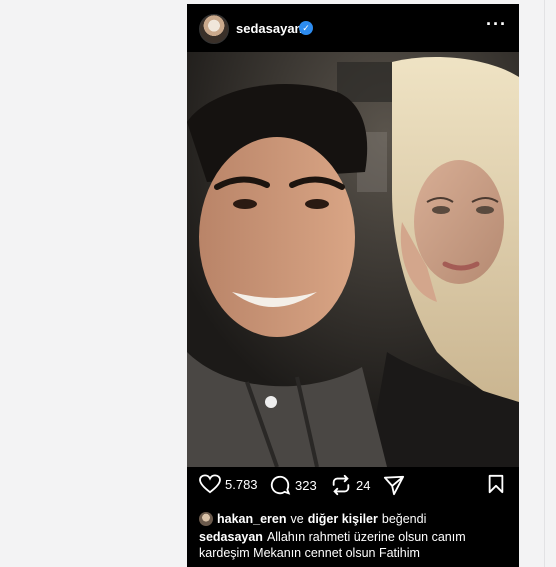 The image size is (556, 567). What do you see at coordinates (293, 485) in the screenshot?
I see `comment-button: 323` at bounding box center [293, 485].